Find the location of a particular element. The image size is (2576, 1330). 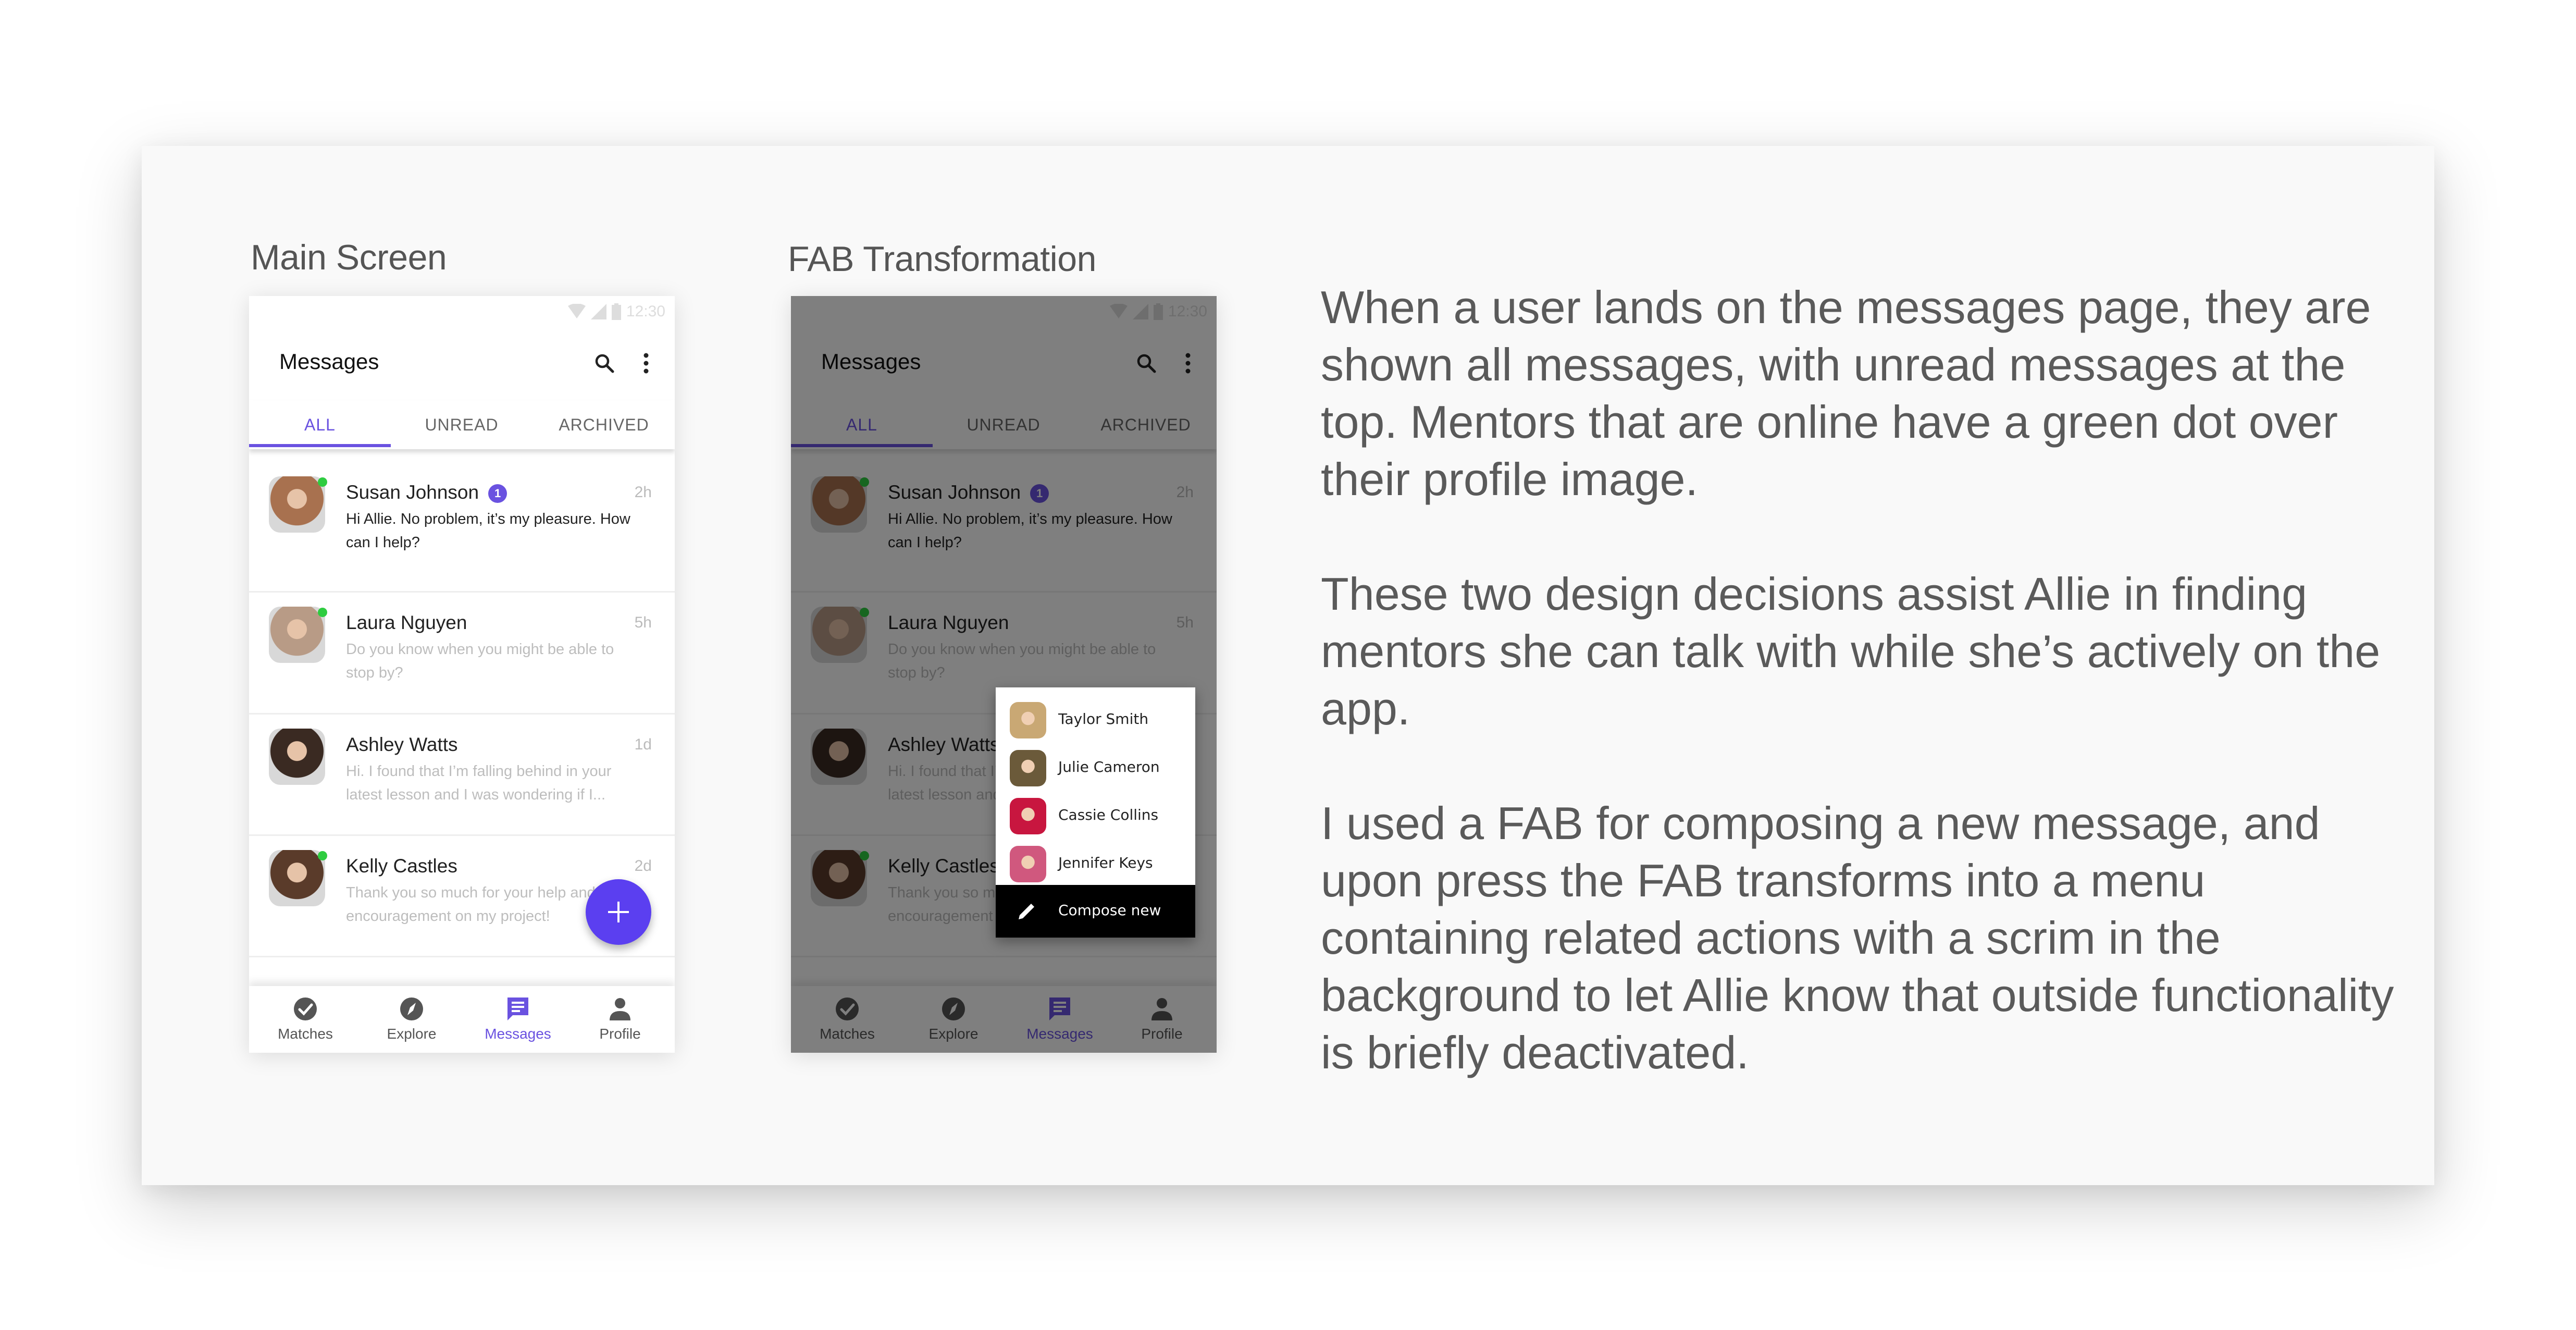

menu-contact-item: Taylor Smith is located at coordinates (1095, 719).